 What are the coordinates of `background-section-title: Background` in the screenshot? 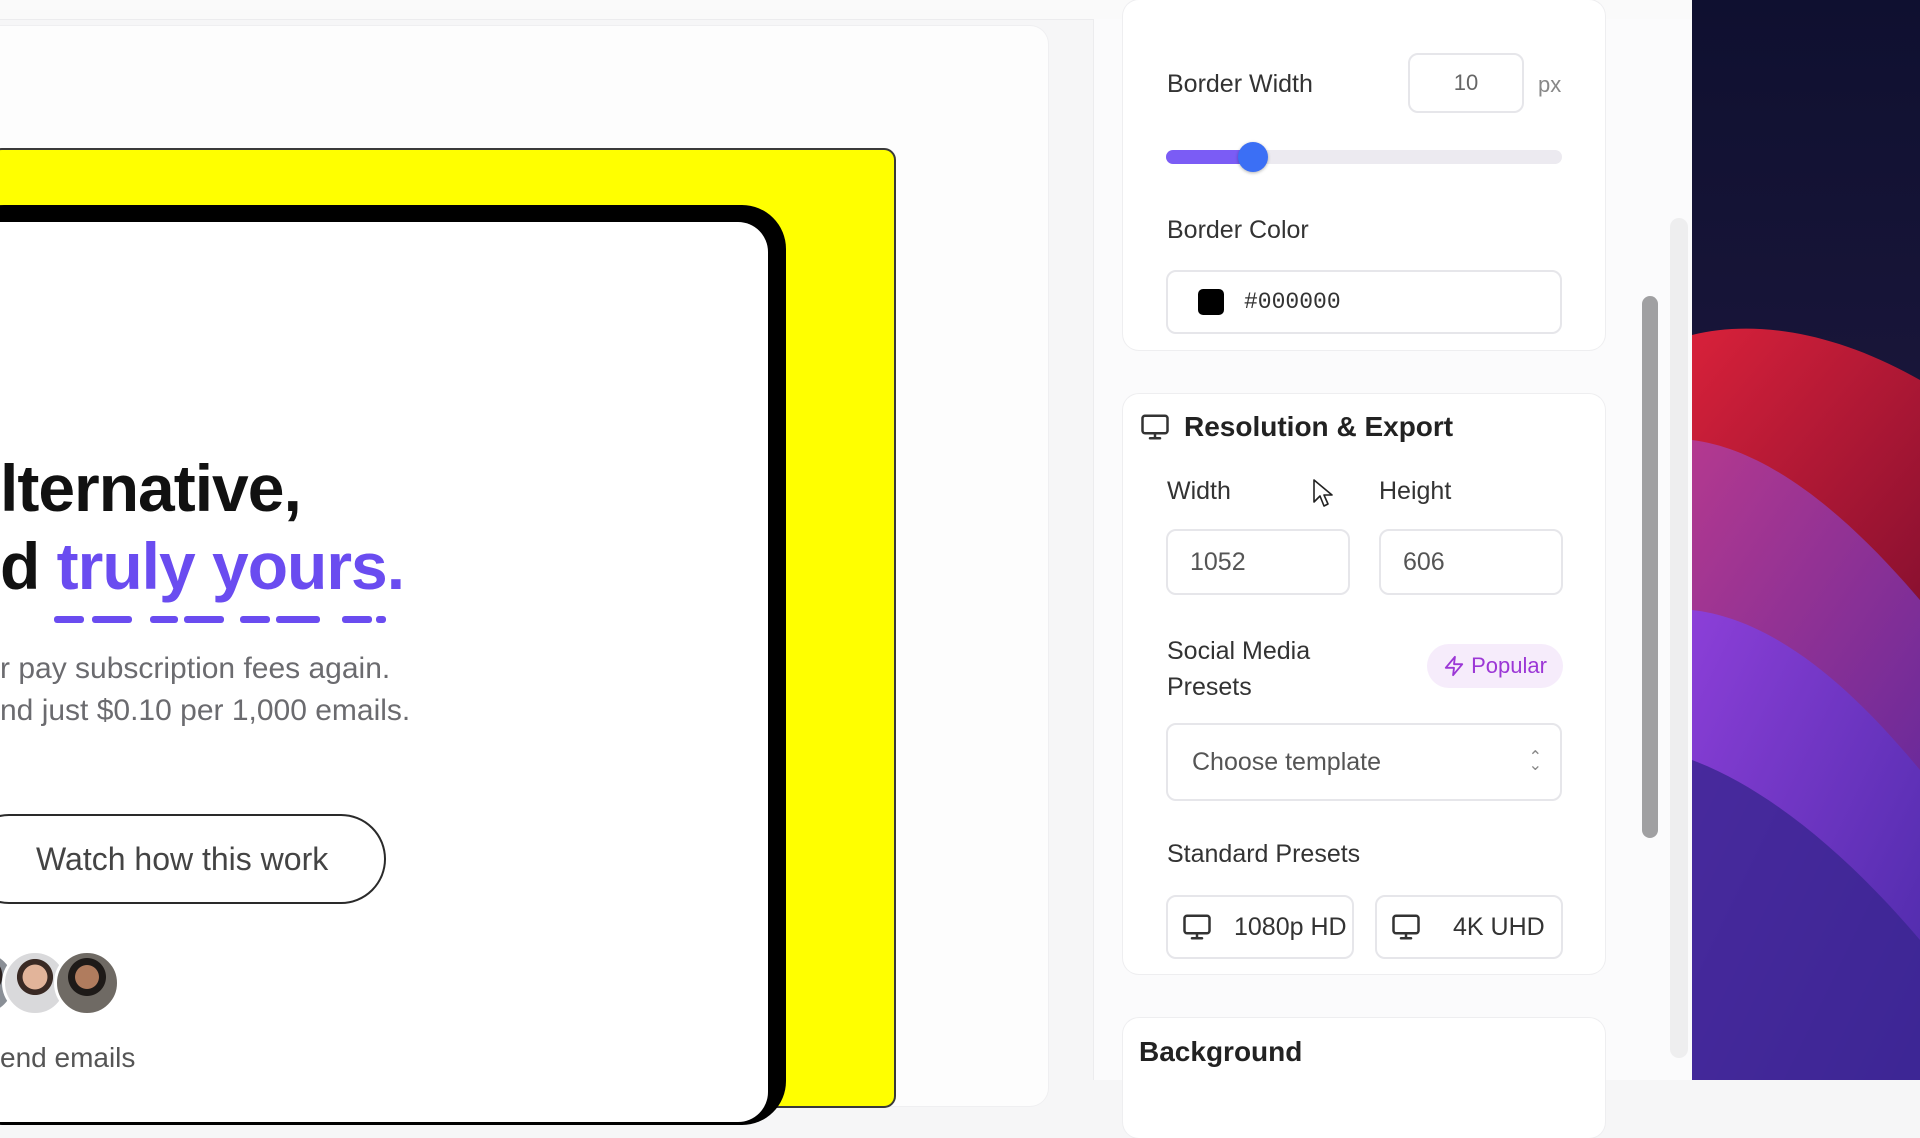 It's located at (1221, 1051).